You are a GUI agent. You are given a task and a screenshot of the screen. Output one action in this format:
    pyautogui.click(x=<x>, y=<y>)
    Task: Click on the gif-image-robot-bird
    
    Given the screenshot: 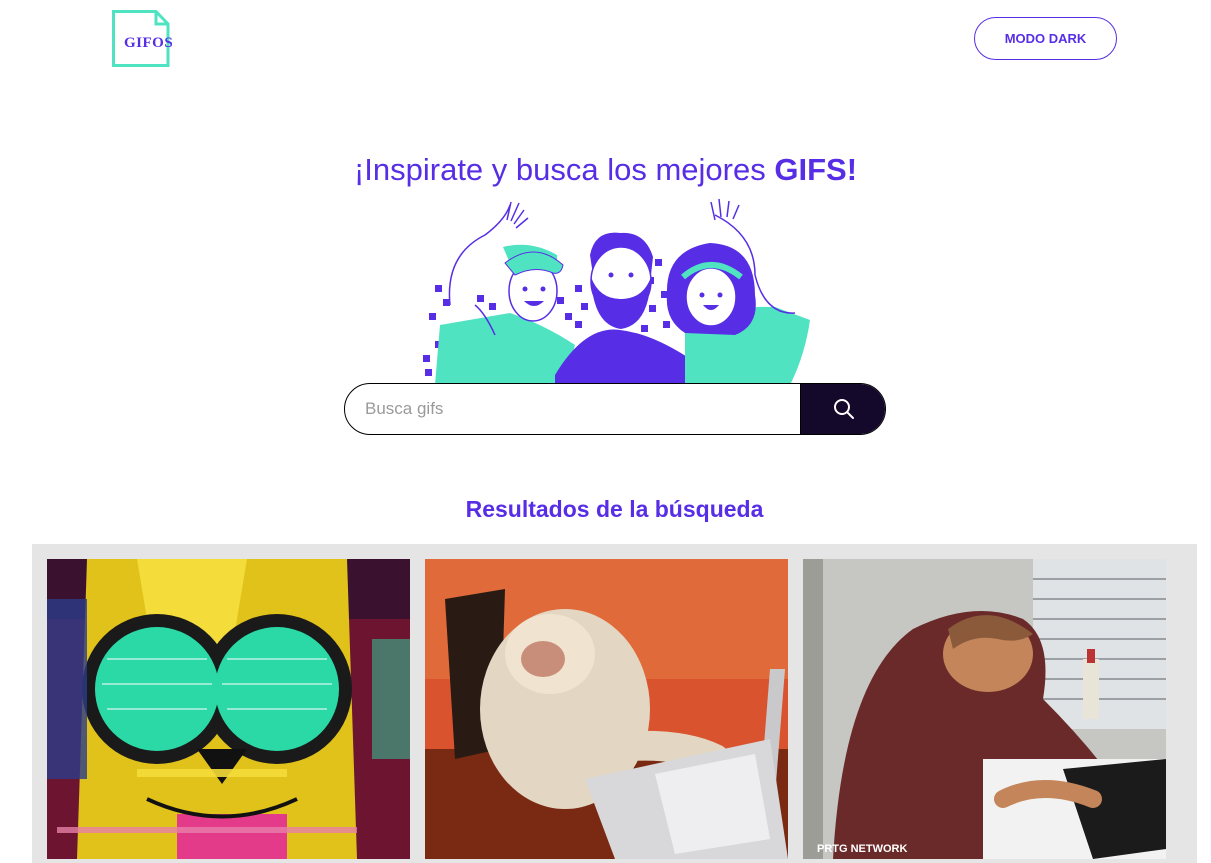 What is the action you would take?
    pyautogui.click(x=228, y=709)
    